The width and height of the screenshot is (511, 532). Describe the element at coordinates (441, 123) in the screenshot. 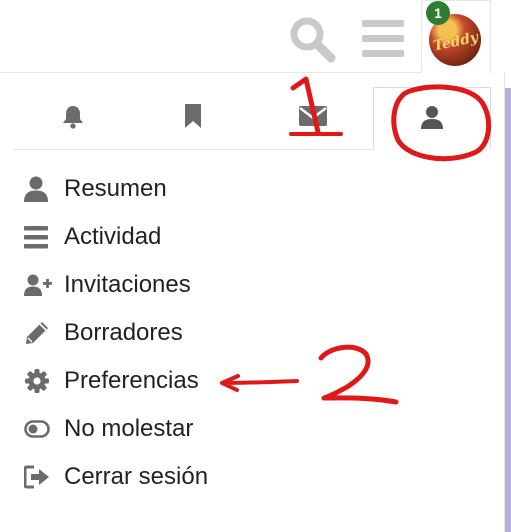

I see `annotation-circle` at that location.